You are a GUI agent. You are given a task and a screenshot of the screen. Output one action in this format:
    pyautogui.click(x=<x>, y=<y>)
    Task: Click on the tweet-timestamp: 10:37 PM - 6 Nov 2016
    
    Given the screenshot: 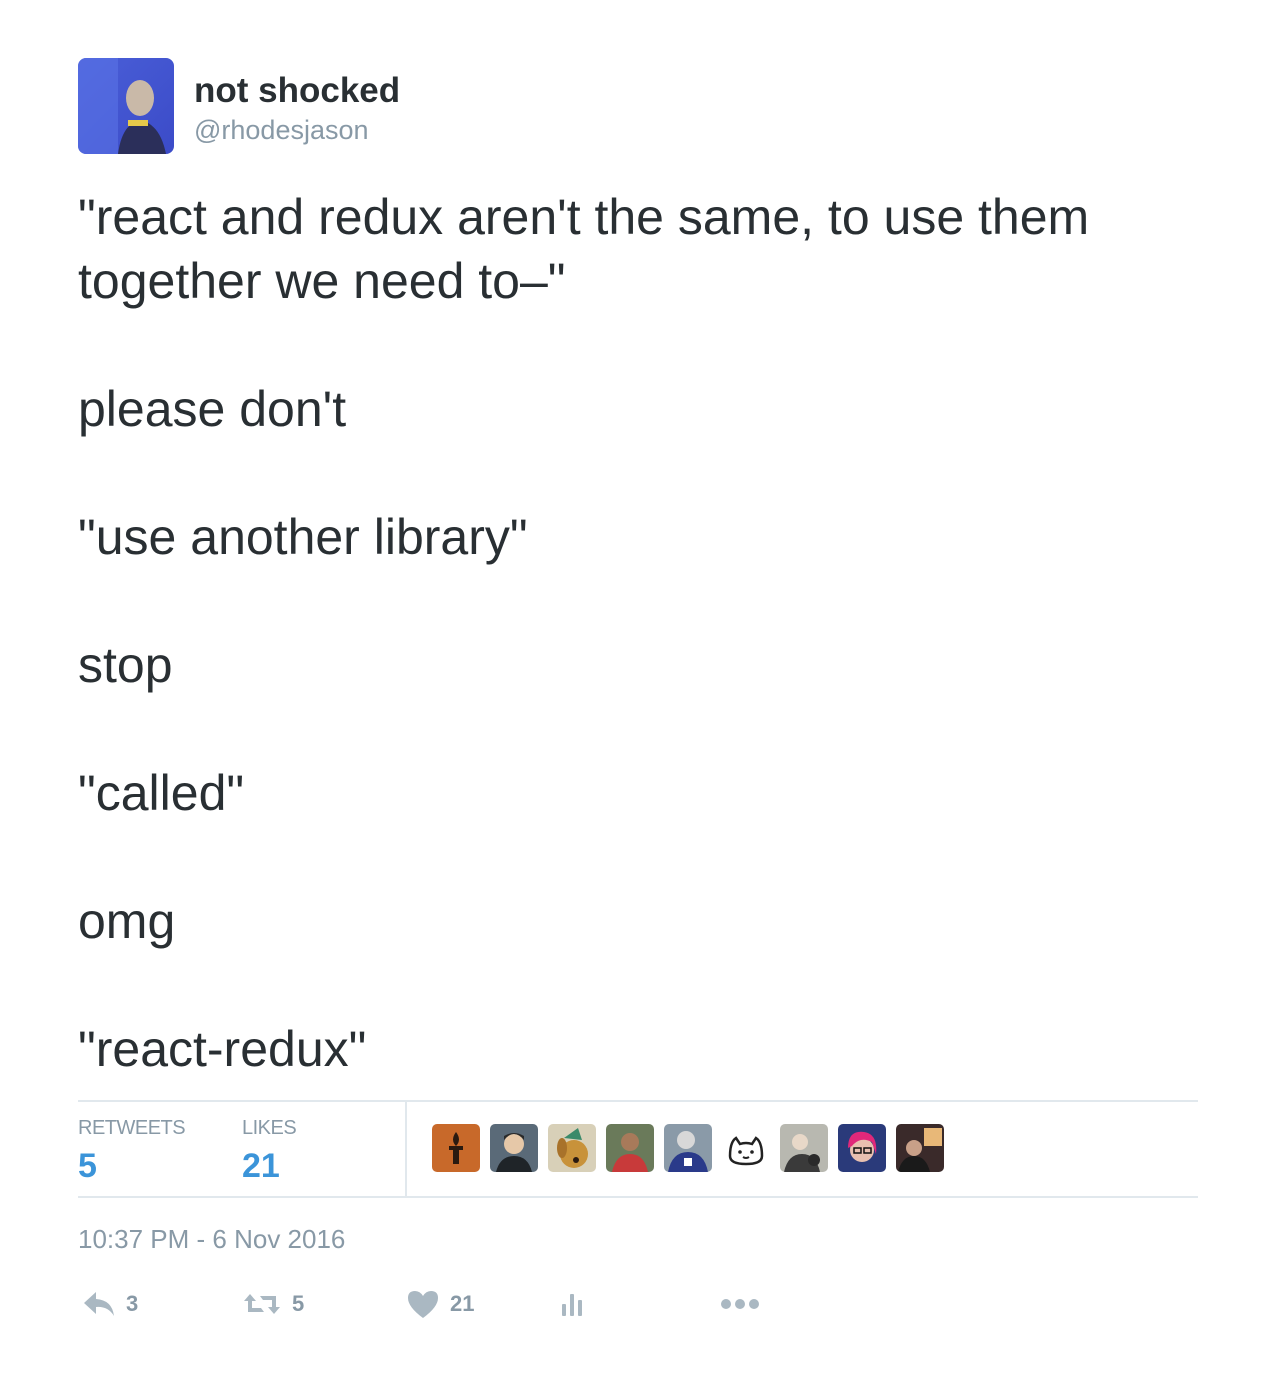 What is the action you would take?
    pyautogui.click(x=211, y=1239)
    